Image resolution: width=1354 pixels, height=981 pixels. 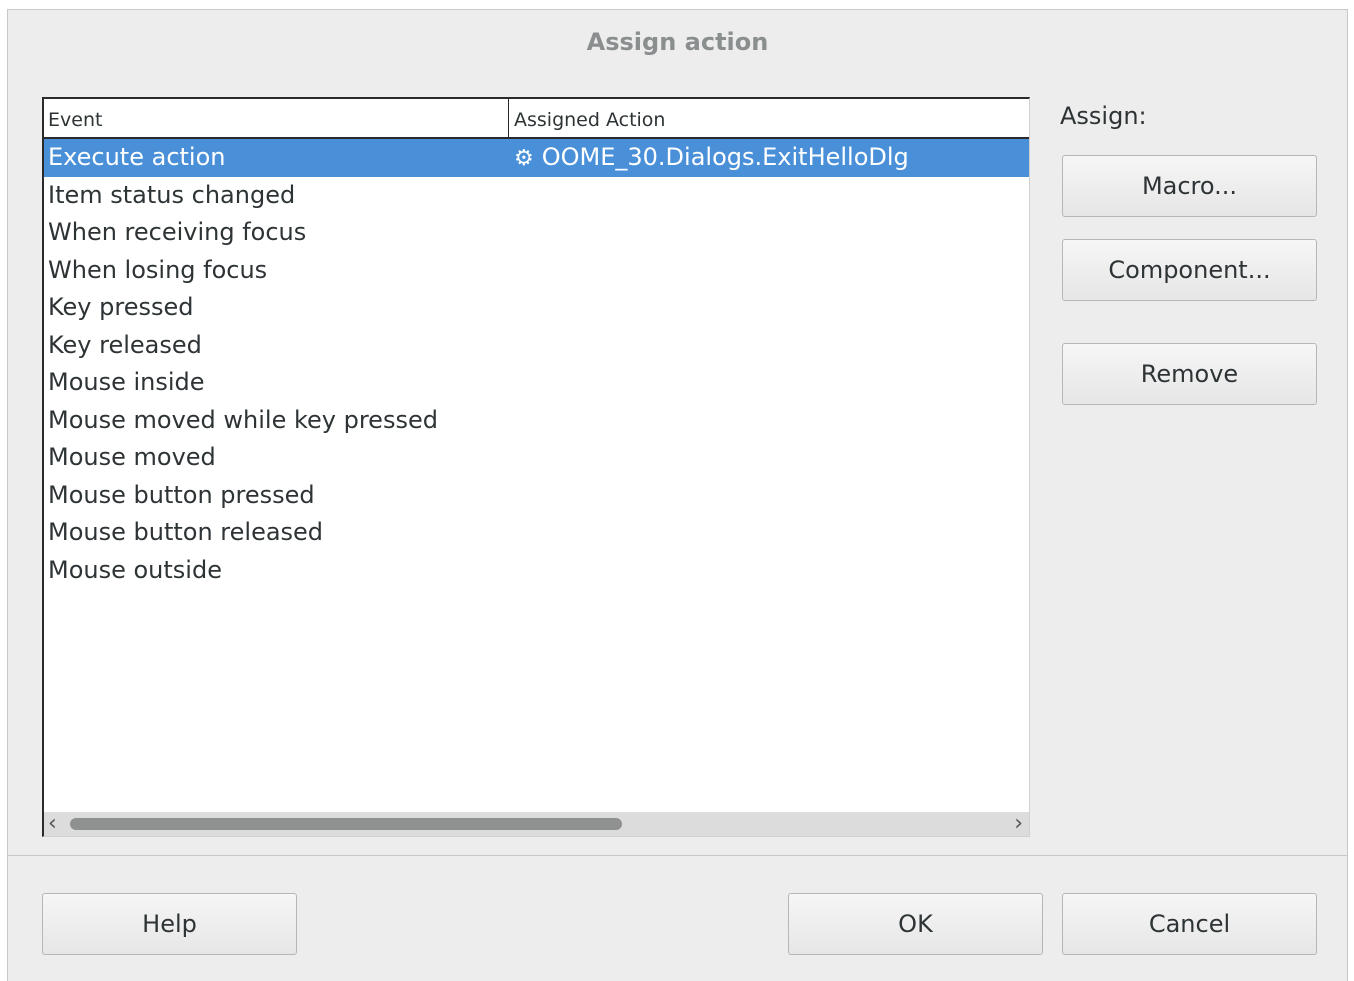 What do you see at coordinates (169, 924) in the screenshot?
I see `help-button: Help` at bounding box center [169, 924].